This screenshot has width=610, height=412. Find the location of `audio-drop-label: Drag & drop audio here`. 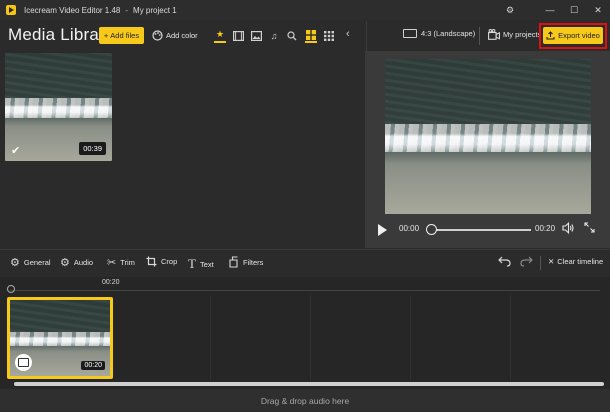

audio-drop-label: Drag & drop audio here is located at coordinates (305, 400).